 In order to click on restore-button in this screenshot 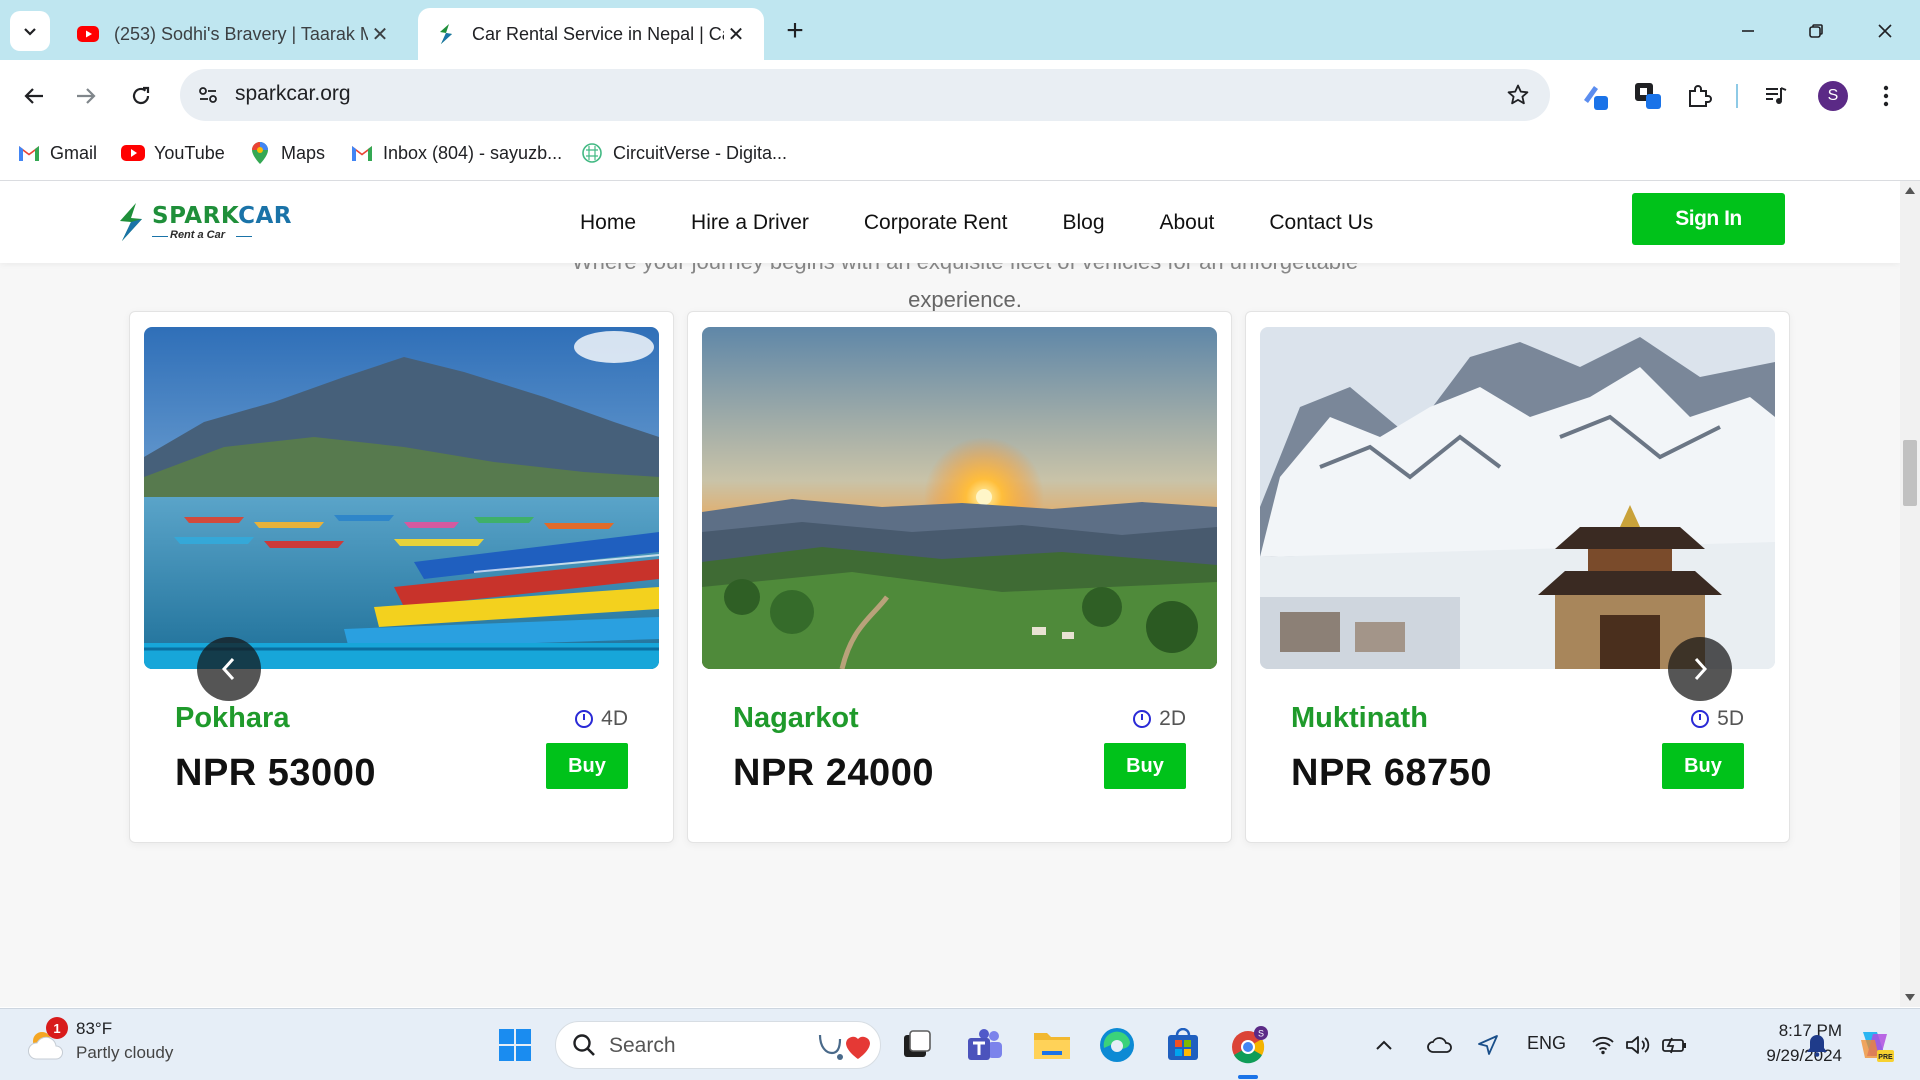, I will do `click(1816, 31)`.